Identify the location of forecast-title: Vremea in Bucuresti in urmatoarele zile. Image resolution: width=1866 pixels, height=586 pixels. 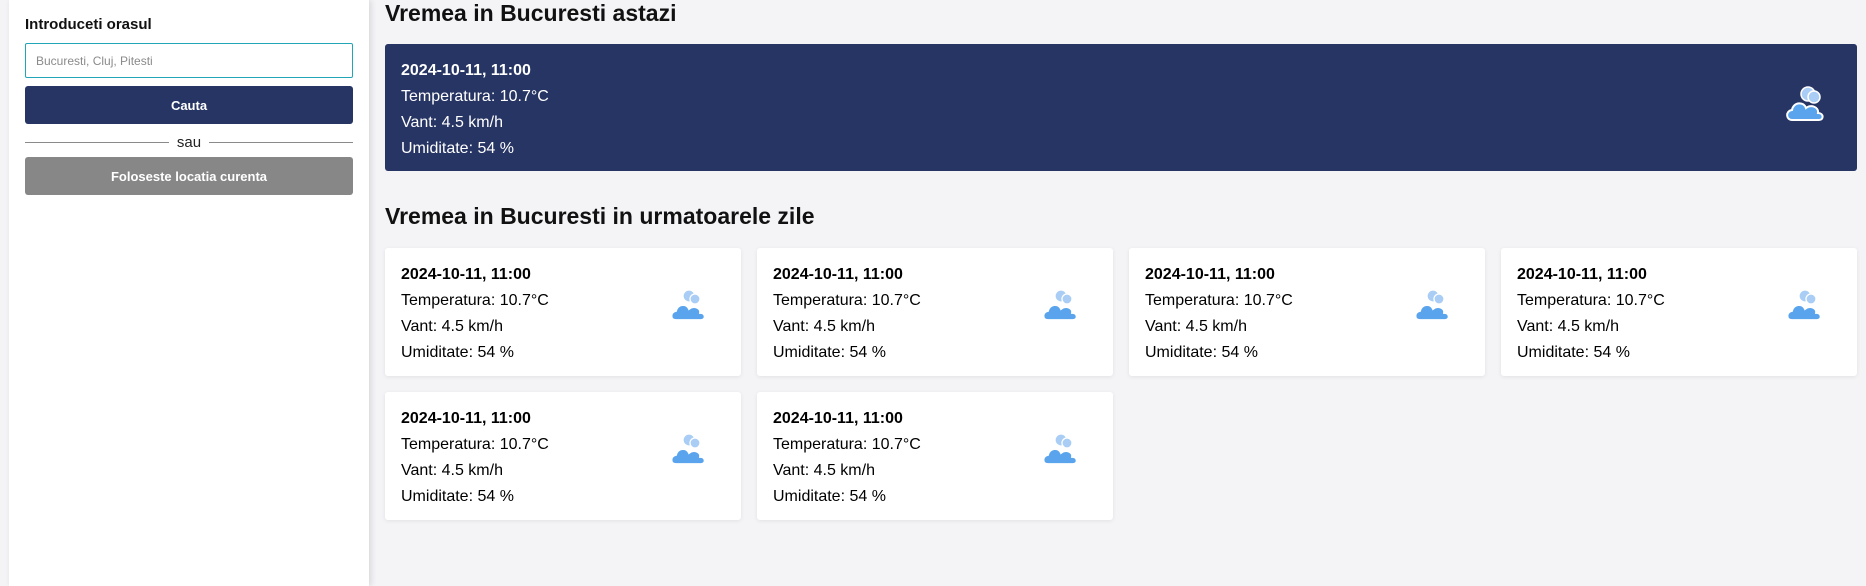
(600, 216).